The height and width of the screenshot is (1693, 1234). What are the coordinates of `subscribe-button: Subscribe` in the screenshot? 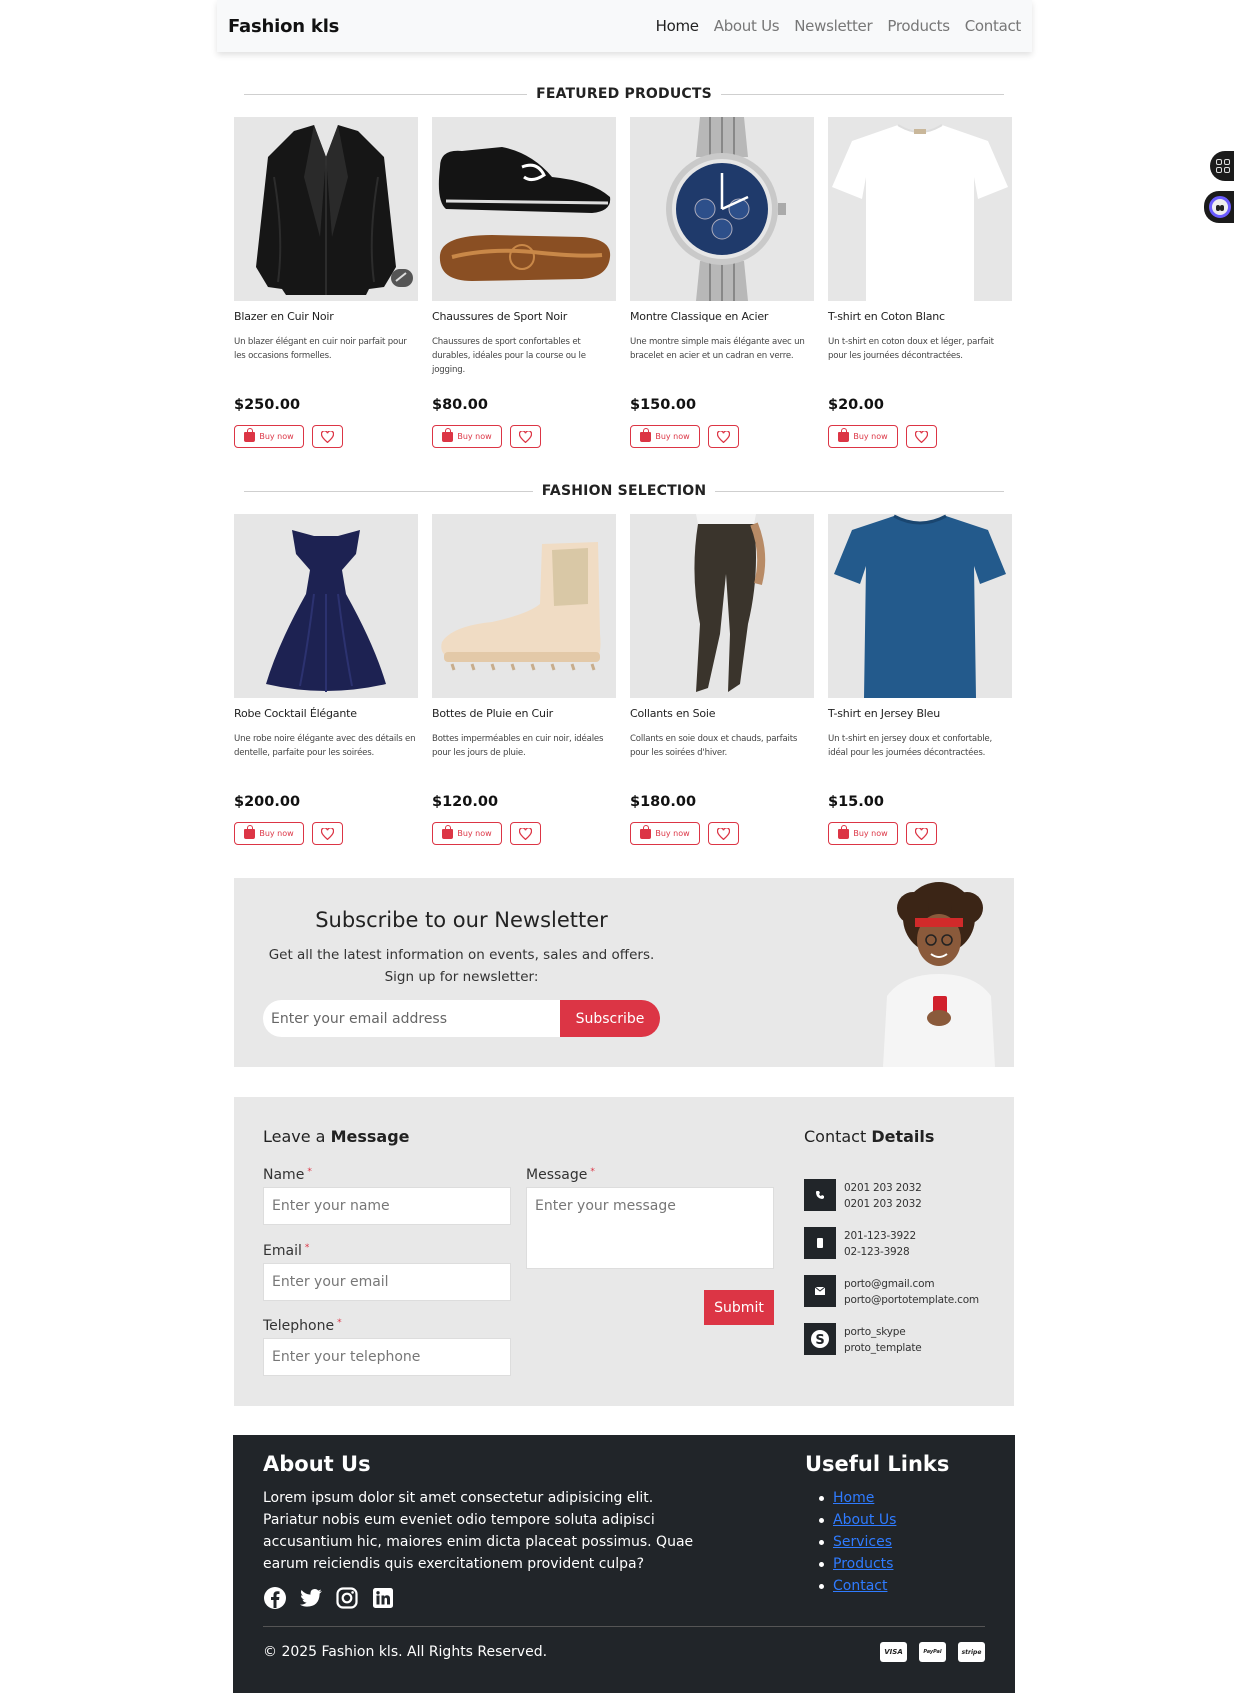 It's located at (610, 1018).